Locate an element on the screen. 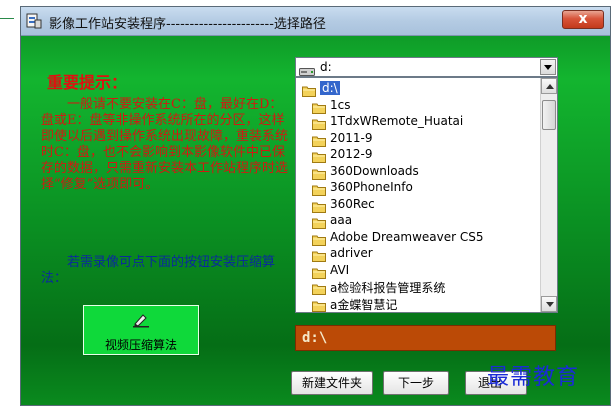  folder-item: d:\ is located at coordinates (418, 88).